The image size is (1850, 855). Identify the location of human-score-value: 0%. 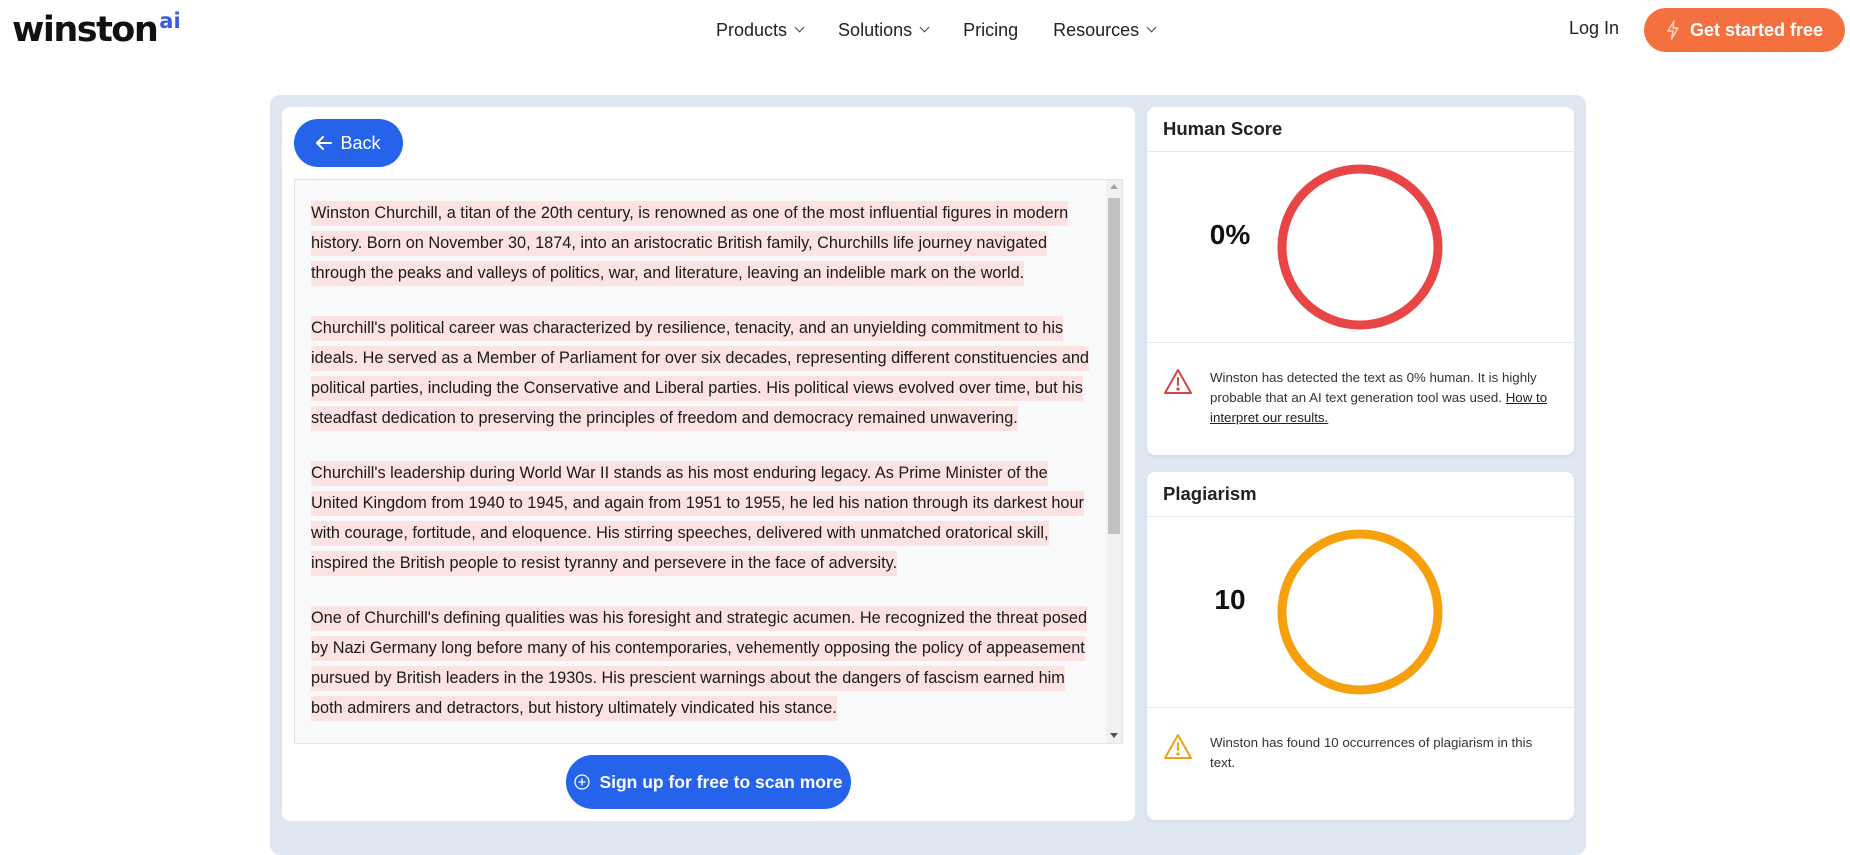
(1230, 234).